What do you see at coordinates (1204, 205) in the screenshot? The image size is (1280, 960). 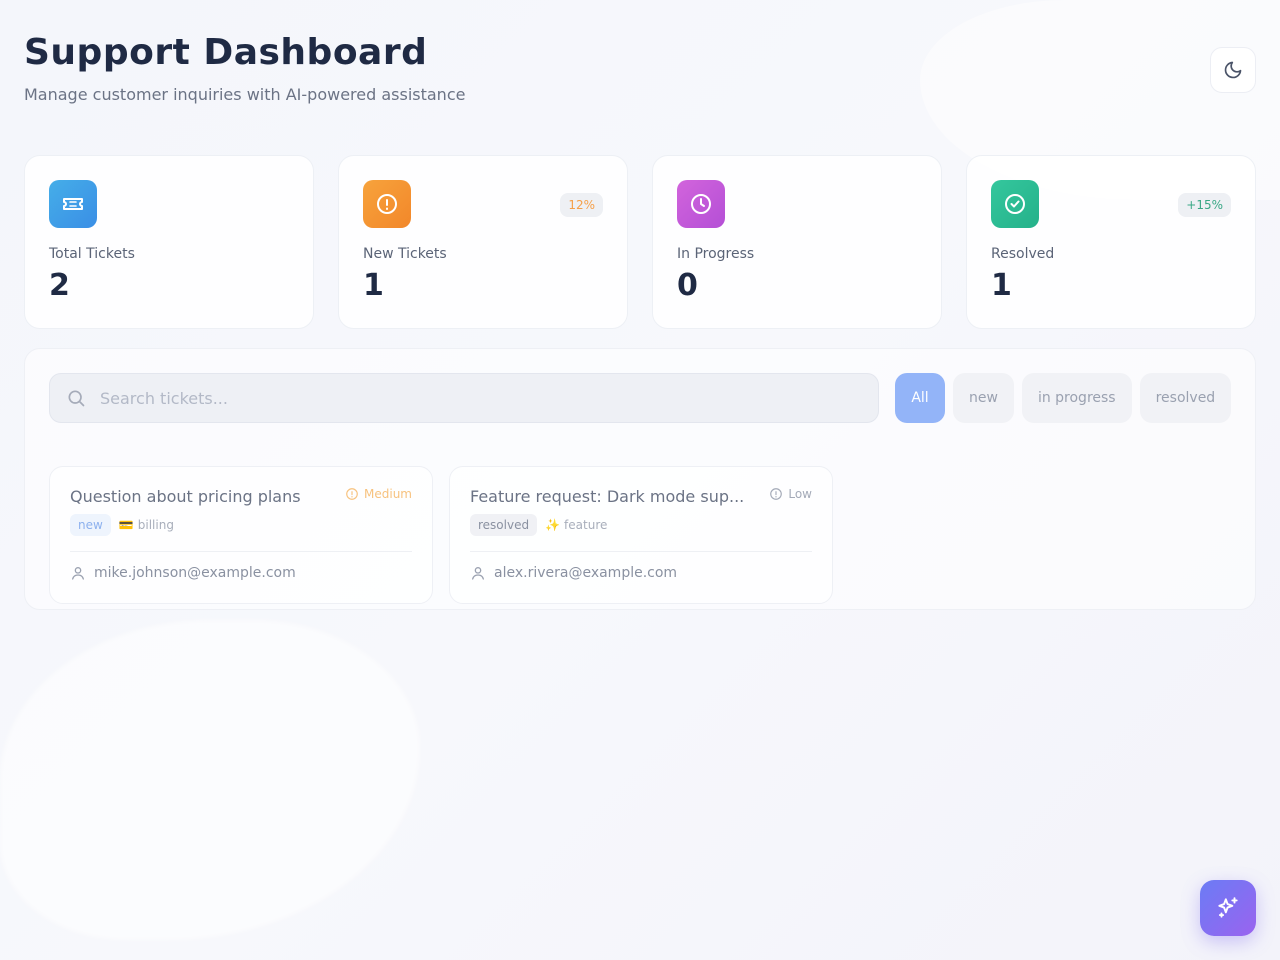 I see `stat-trend-badge: +15%` at bounding box center [1204, 205].